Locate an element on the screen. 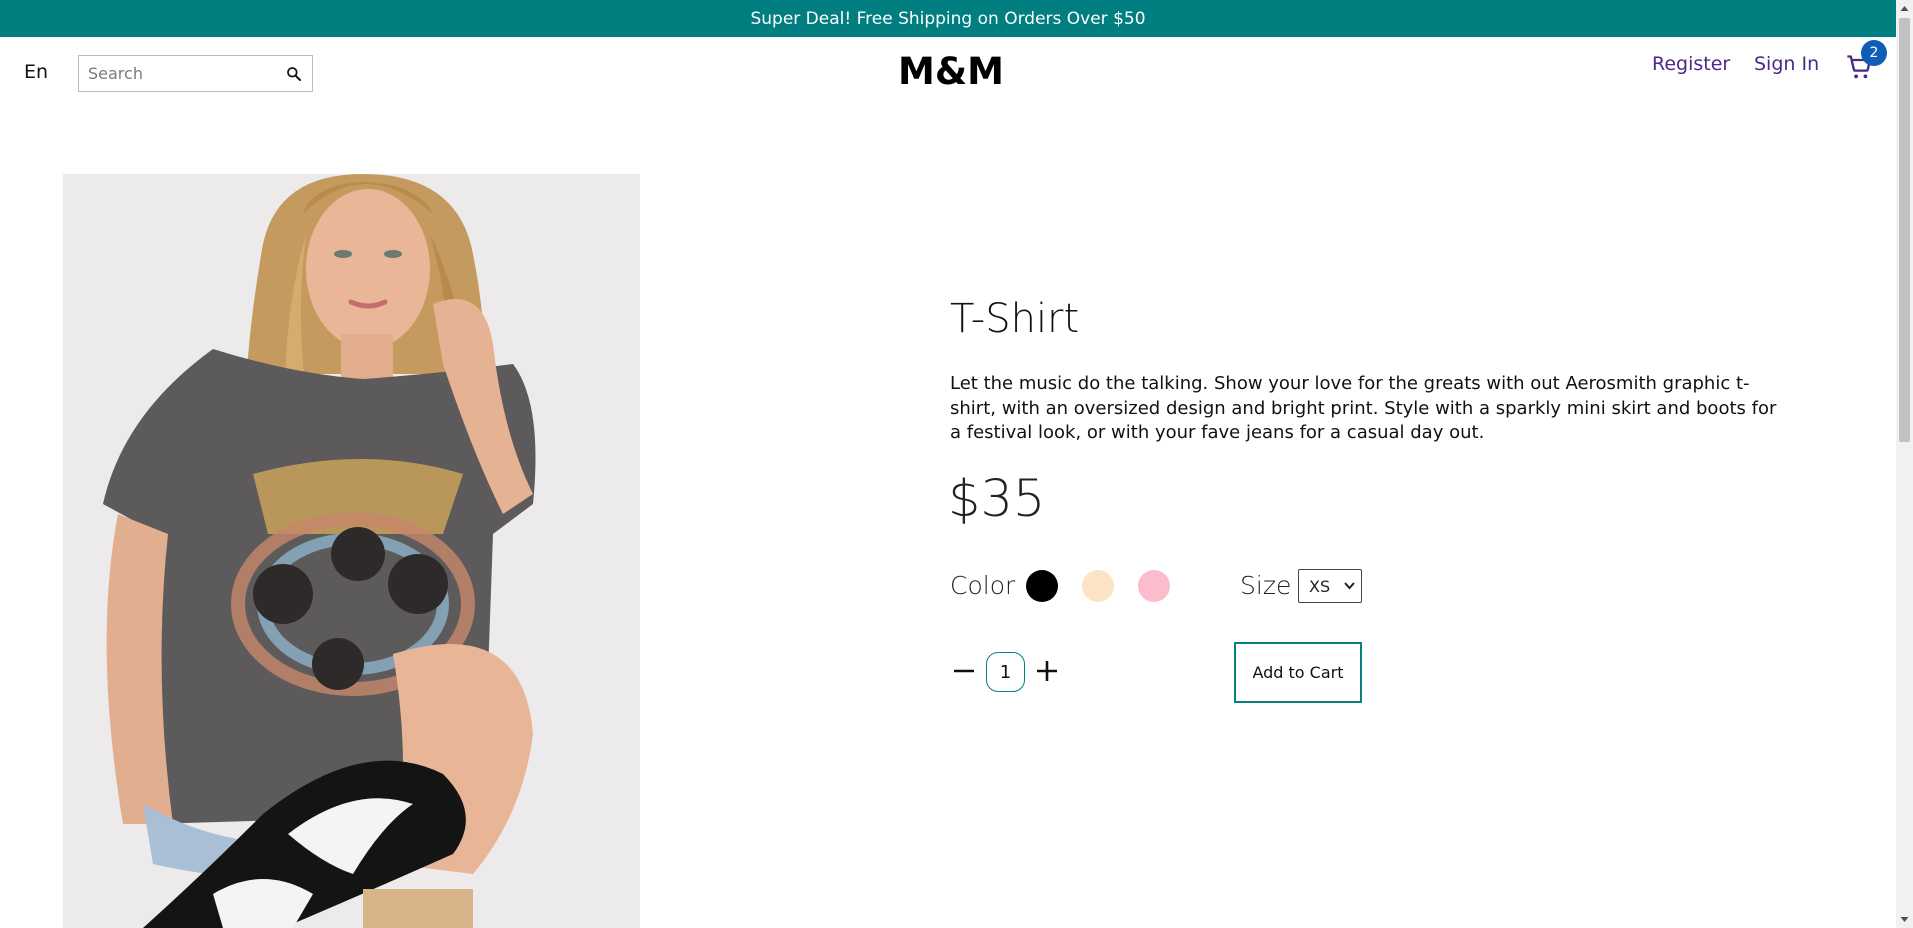  size-selected-value: XS is located at coordinates (1320, 586).